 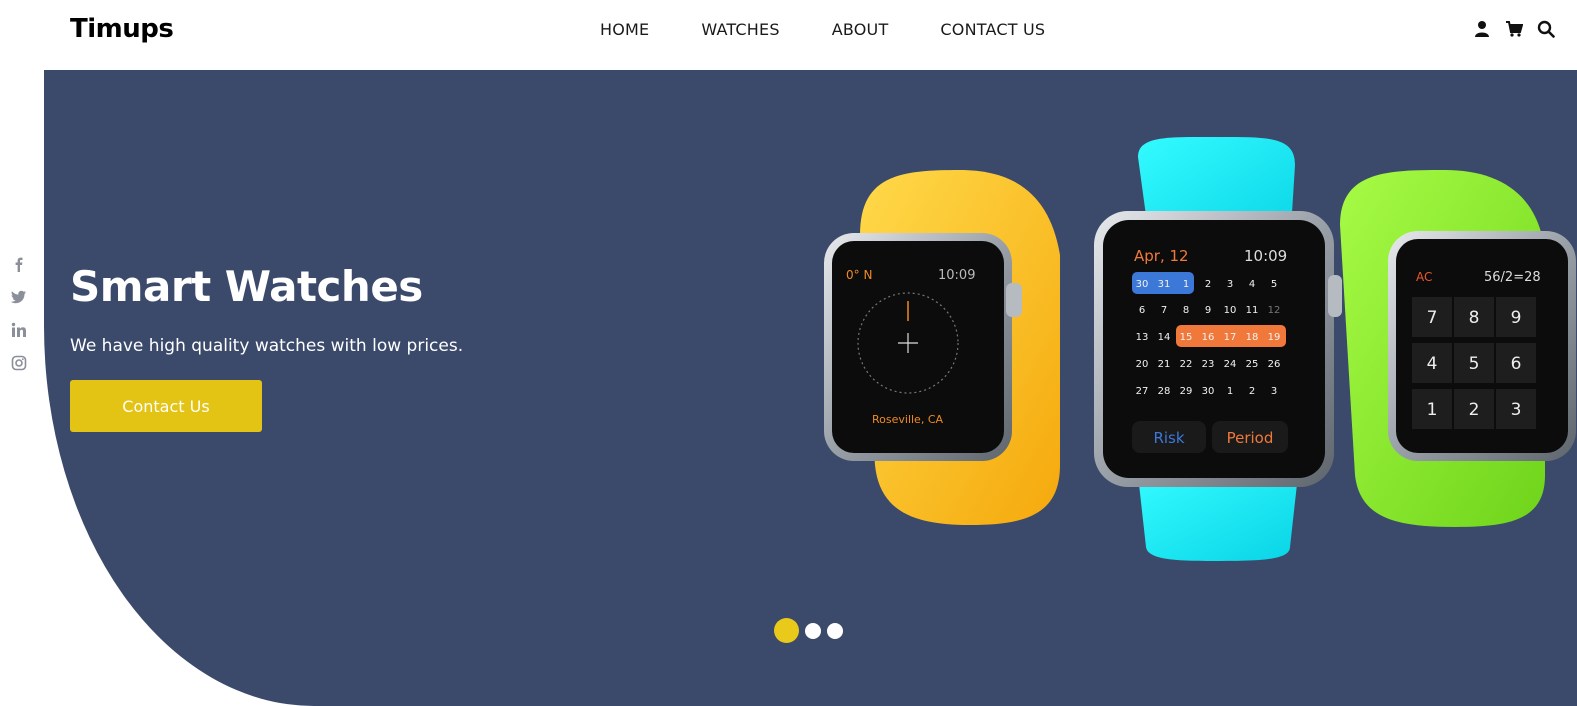 I want to click on svg-text: 19, so click(x=1274, y=337).